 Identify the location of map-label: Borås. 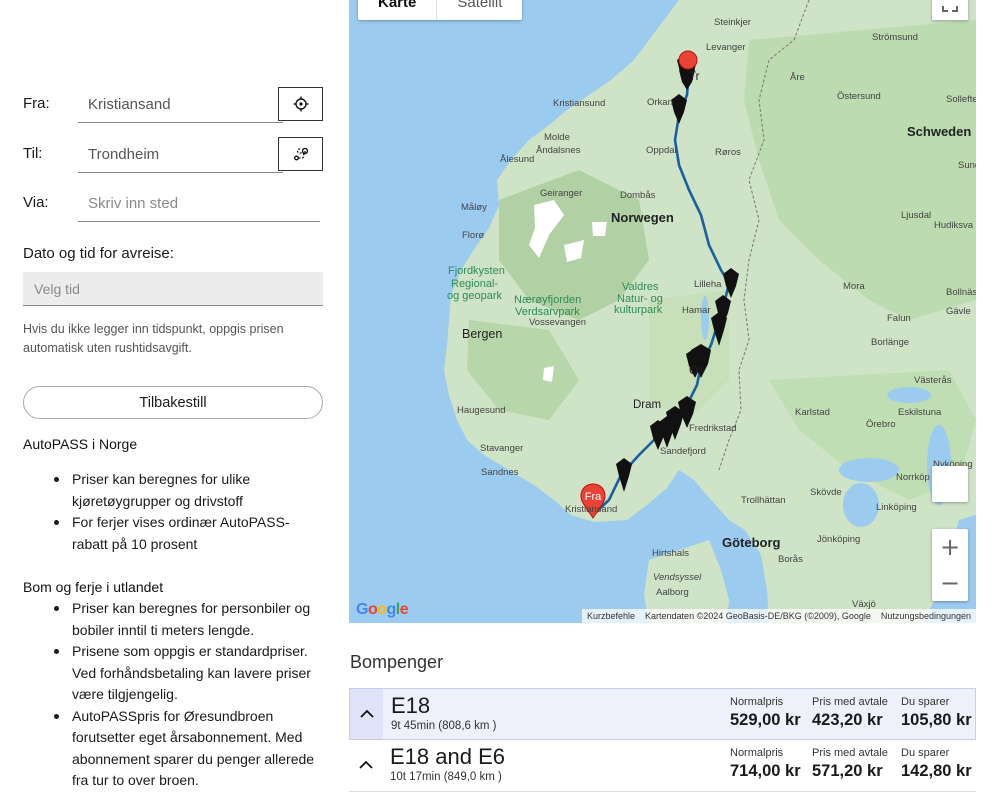
(790, 559).